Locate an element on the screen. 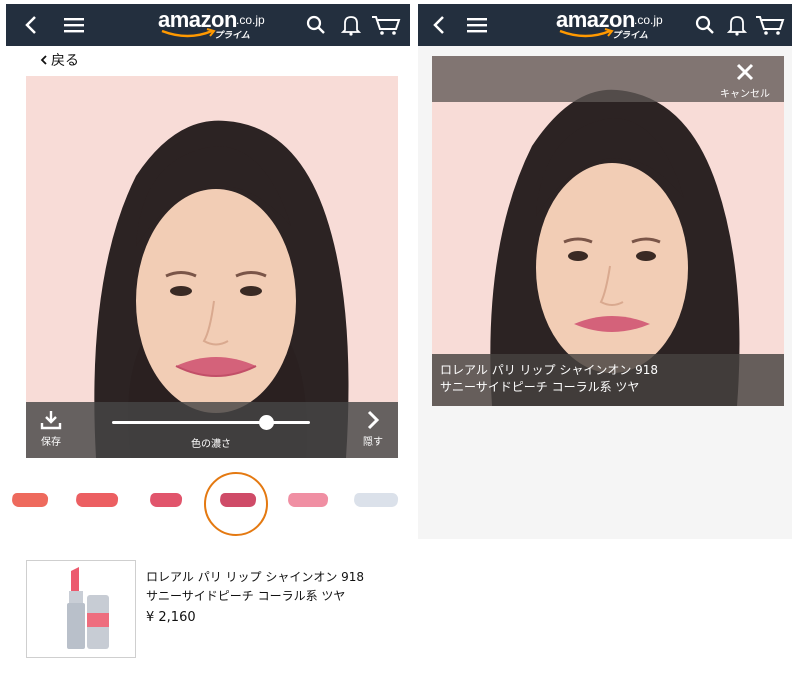  save-label: 保存 is located at coordinates (51, 442).